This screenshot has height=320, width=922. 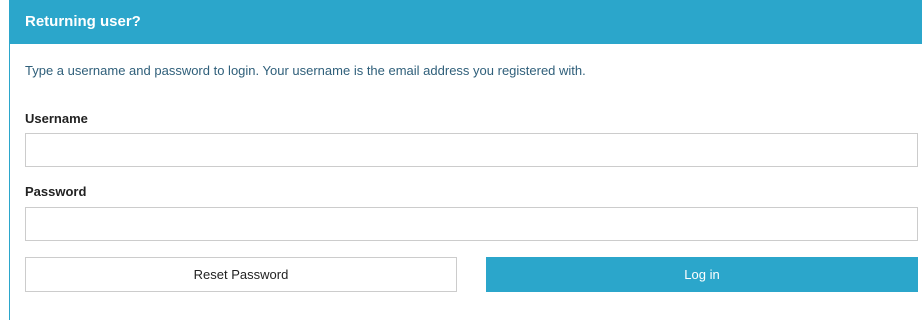 What do you see at coordinates (471, 224) in the screenshot?
I see `password-input` at bounding box center [471, 224].